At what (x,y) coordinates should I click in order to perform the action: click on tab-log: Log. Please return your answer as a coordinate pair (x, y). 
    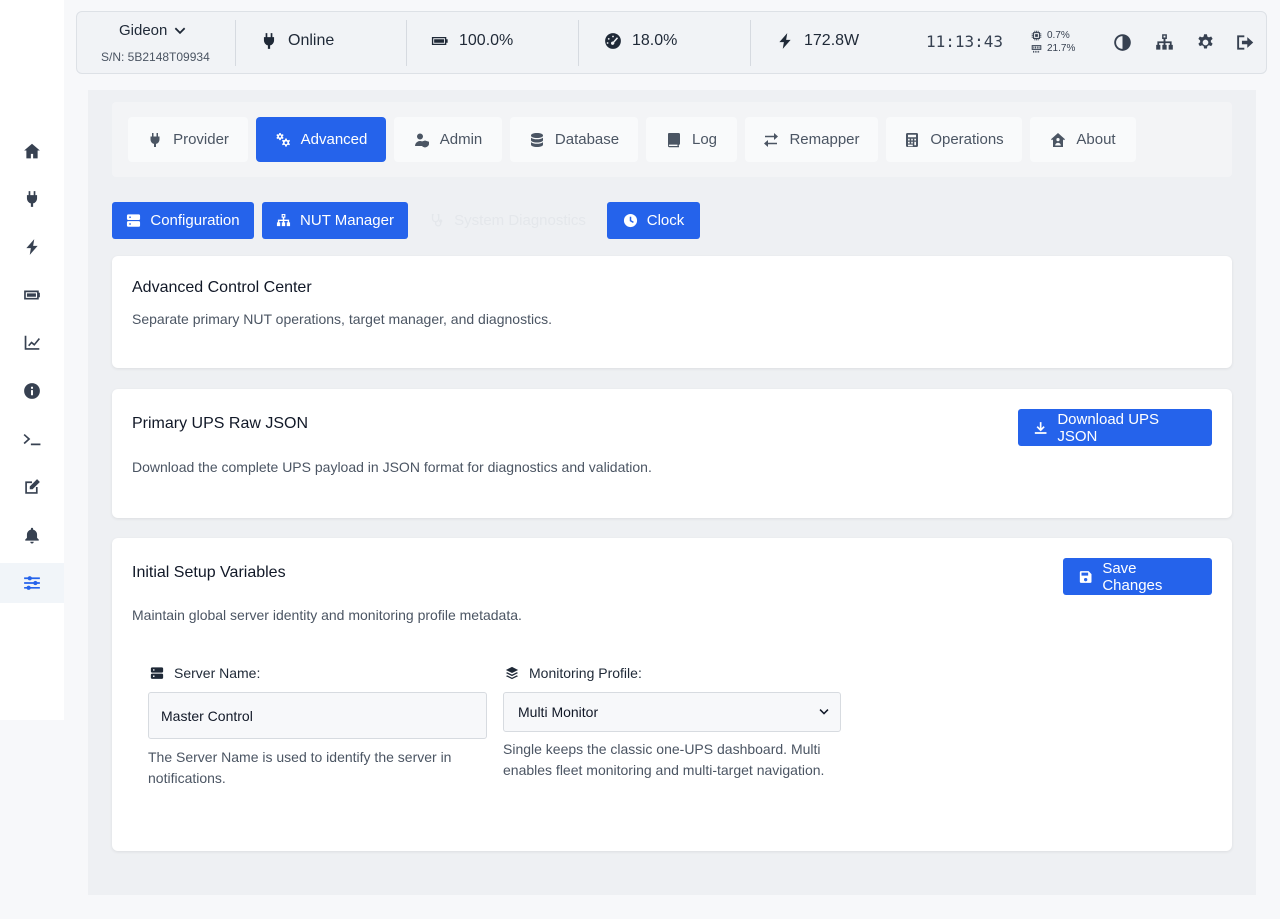
    Looking at the image, I should click on (691, 139).